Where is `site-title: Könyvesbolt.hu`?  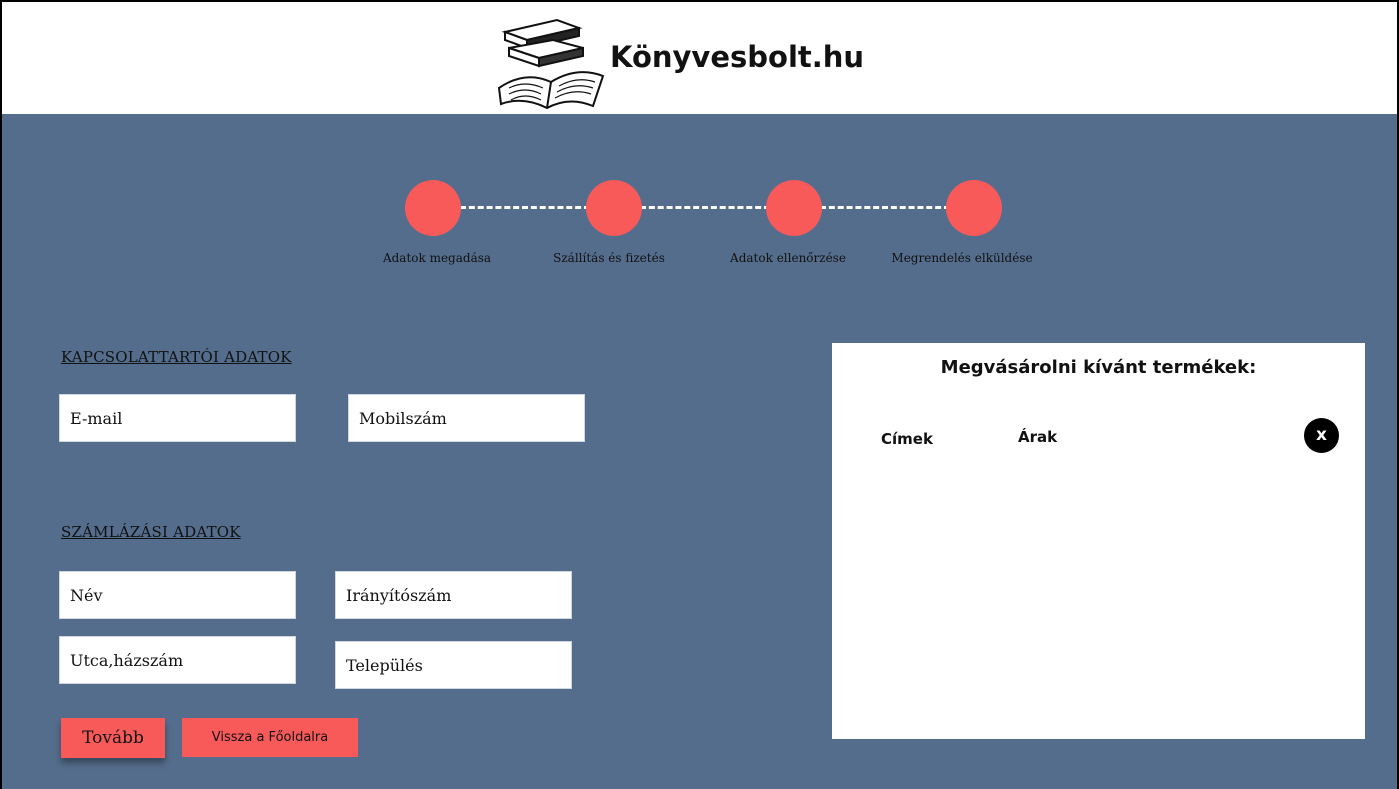
site-title: Könyvesbolt.hu is located at coordinates (737, 57).